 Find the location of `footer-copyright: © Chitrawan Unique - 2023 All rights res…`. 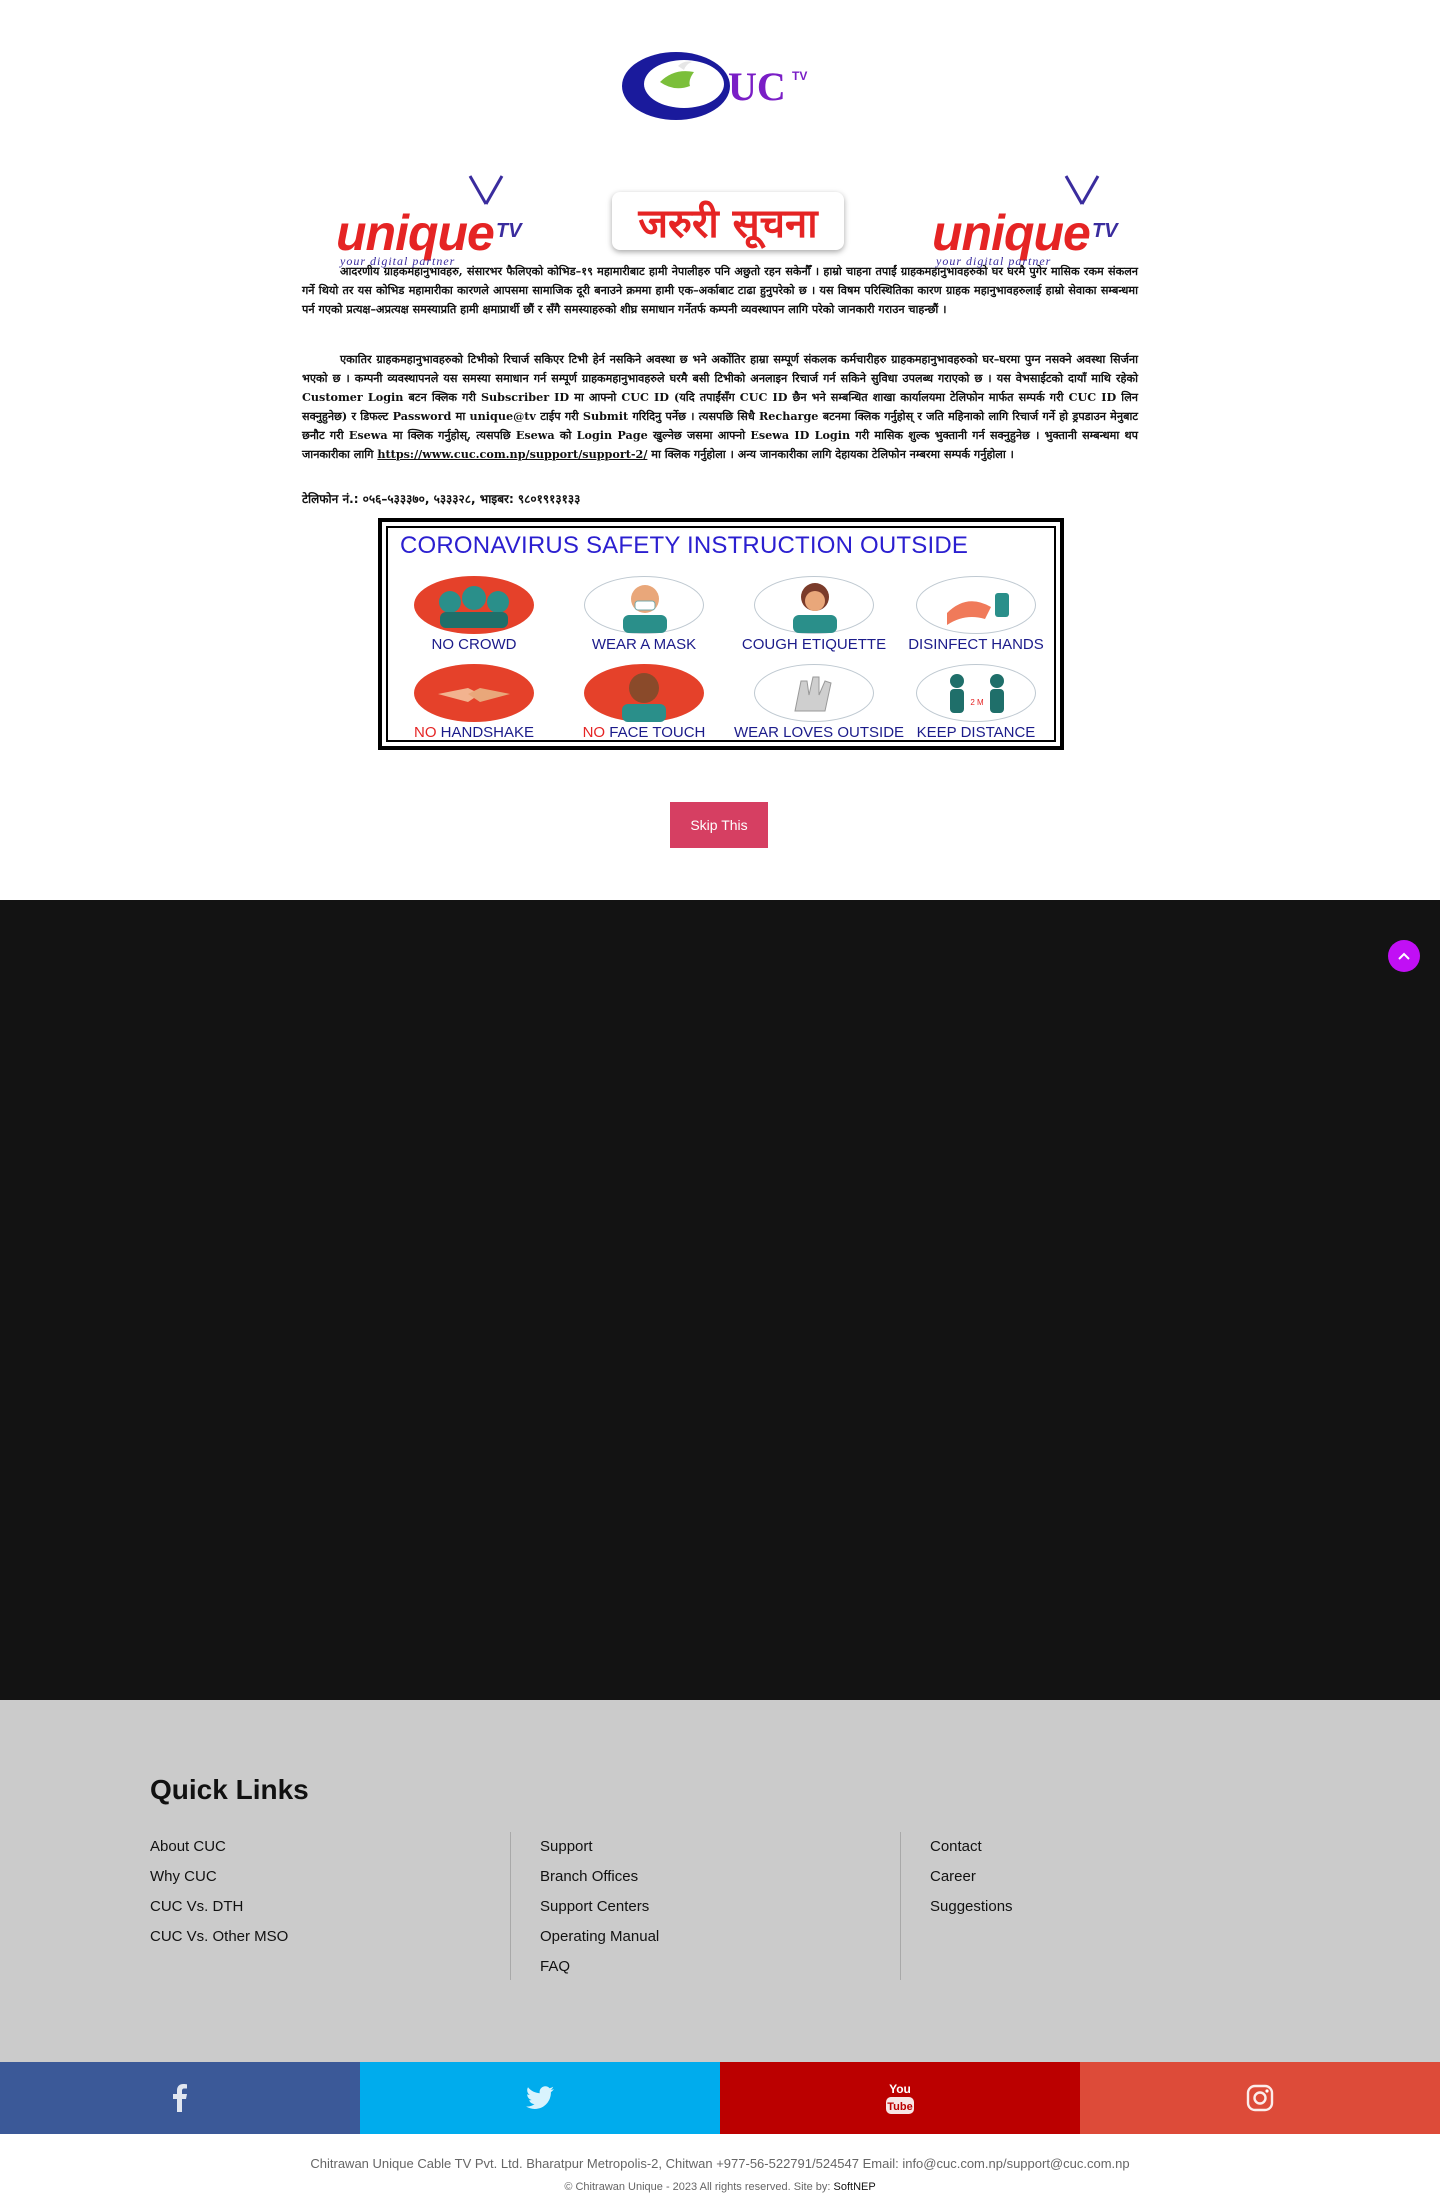

footer-copyright: © Chitrawan Unique - 2023 All rights res… is located at coordinates (720, 2187).